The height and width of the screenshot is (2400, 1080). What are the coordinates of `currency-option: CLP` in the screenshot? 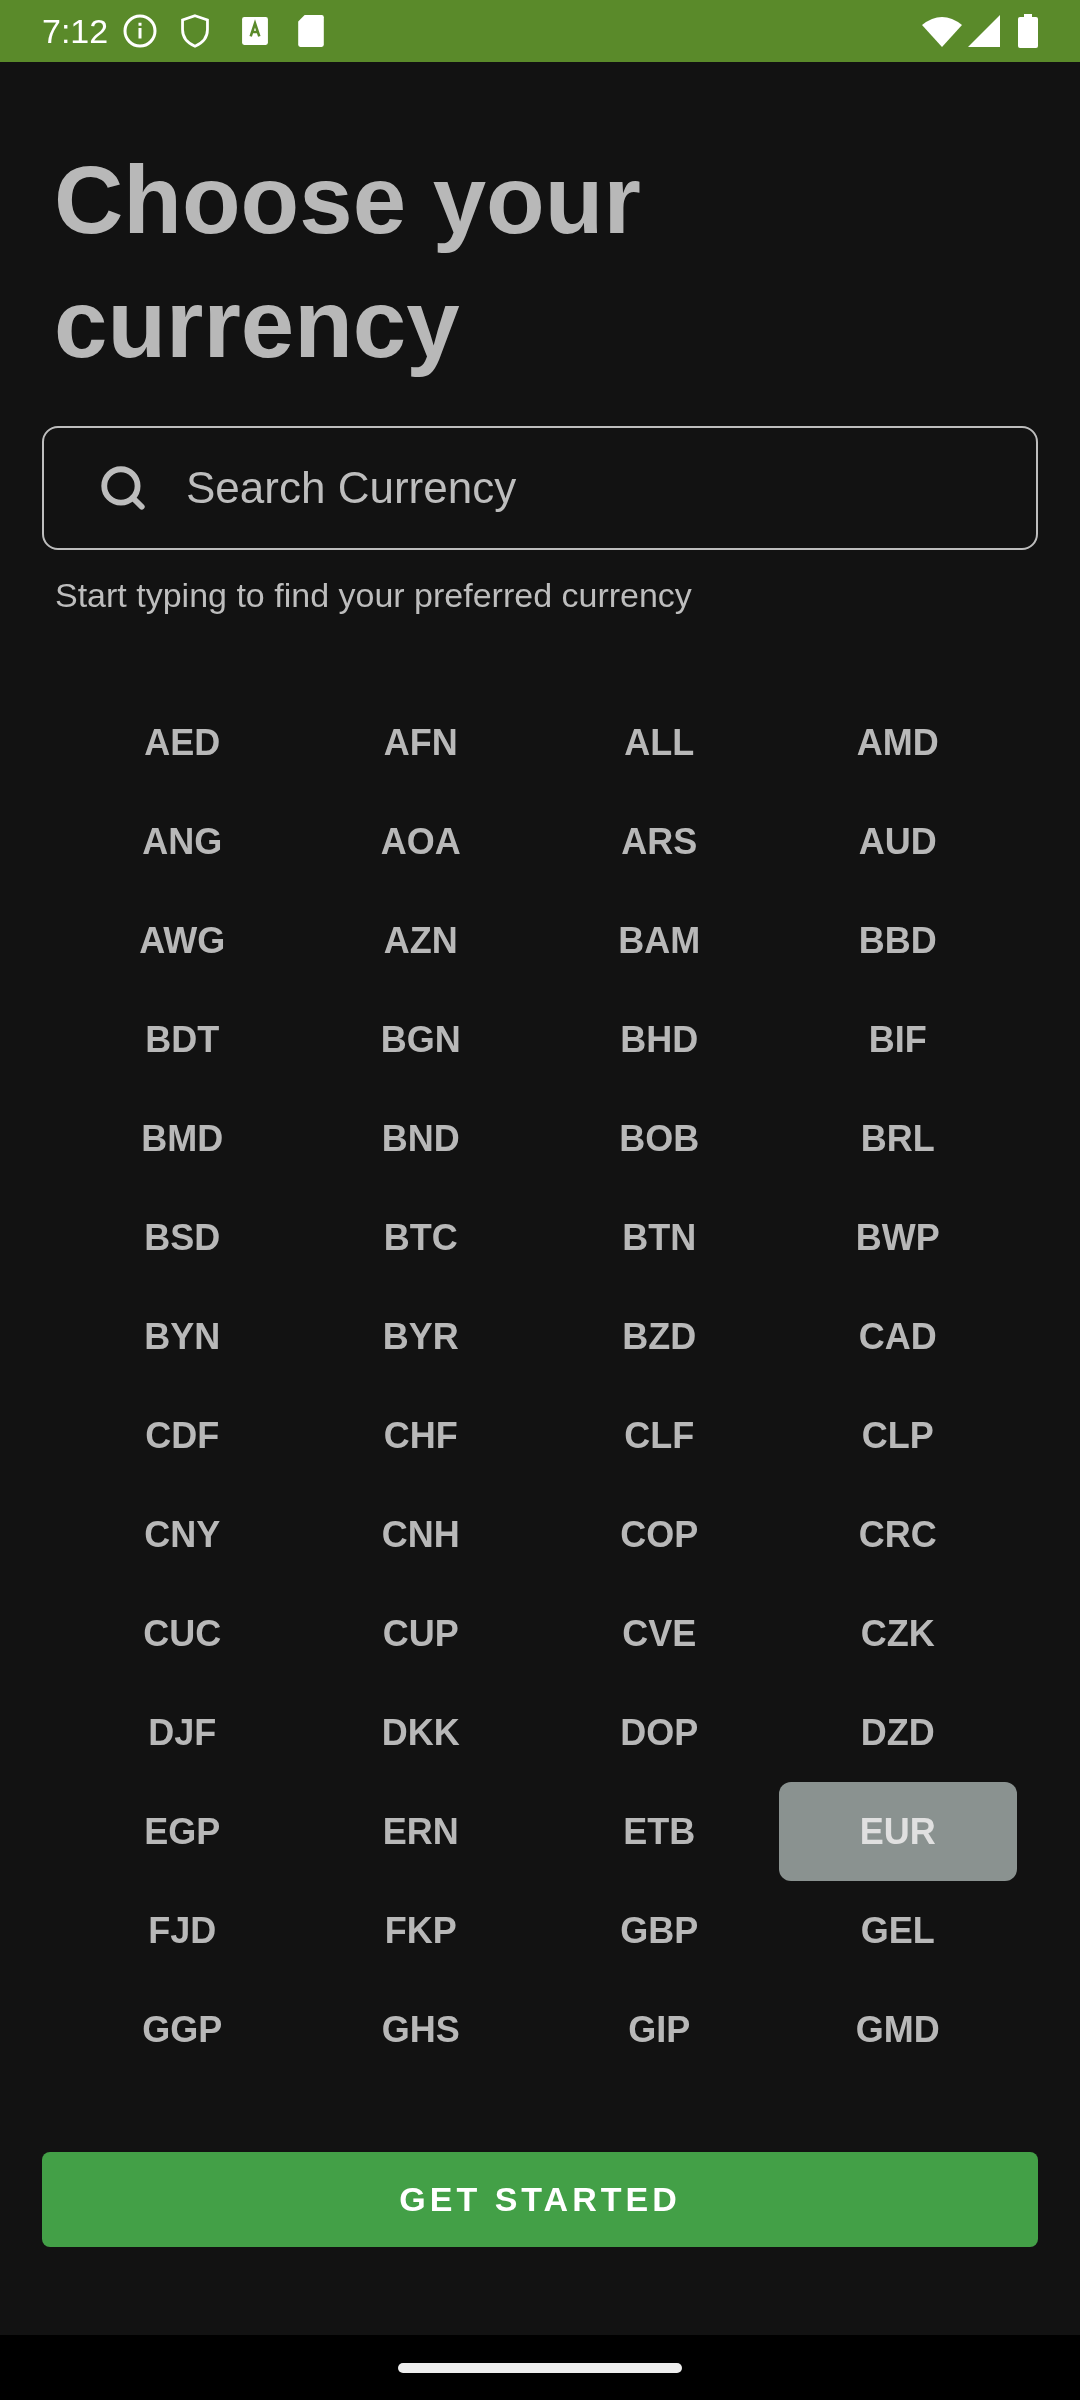 It's located at (897, 1435).